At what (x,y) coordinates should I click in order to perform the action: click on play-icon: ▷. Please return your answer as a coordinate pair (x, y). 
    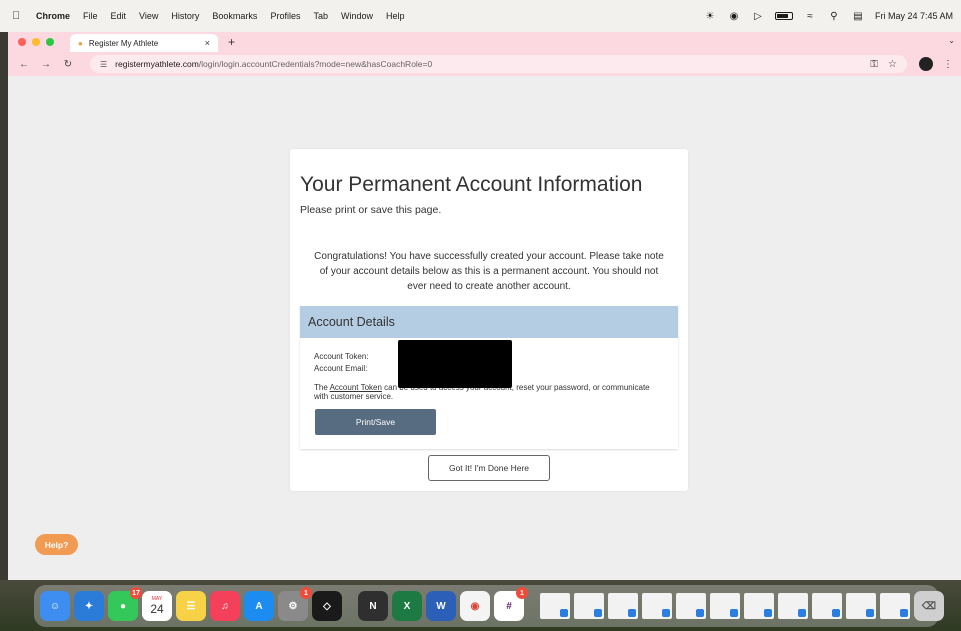
    Looking at the image, I should click on (758, 16).